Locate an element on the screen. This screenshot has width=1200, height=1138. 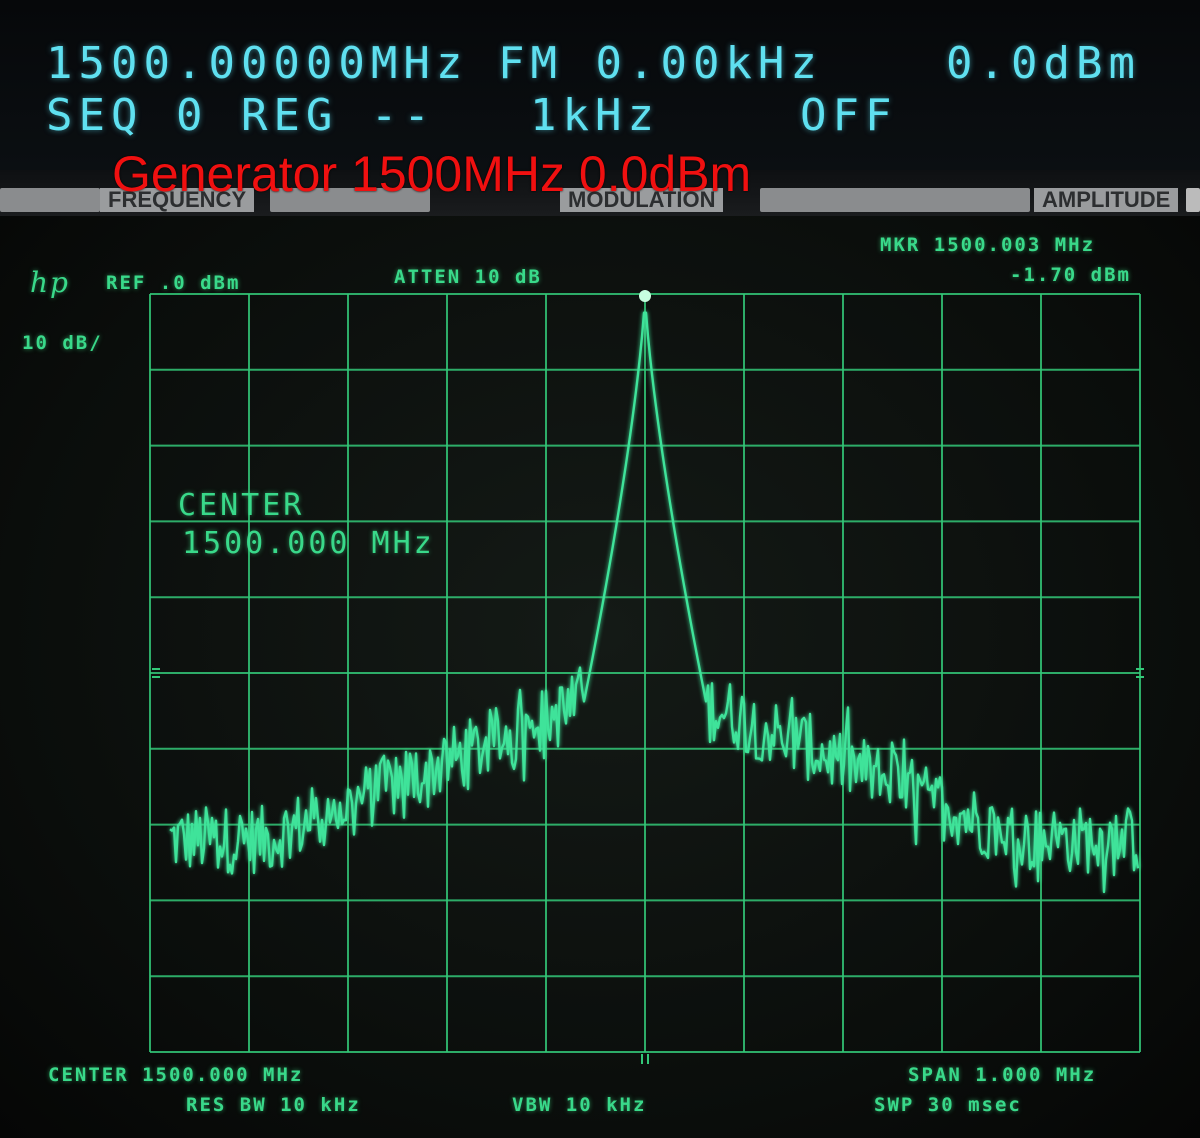
reference-level: REF .0 dBm is located at coordinates (173, 283).